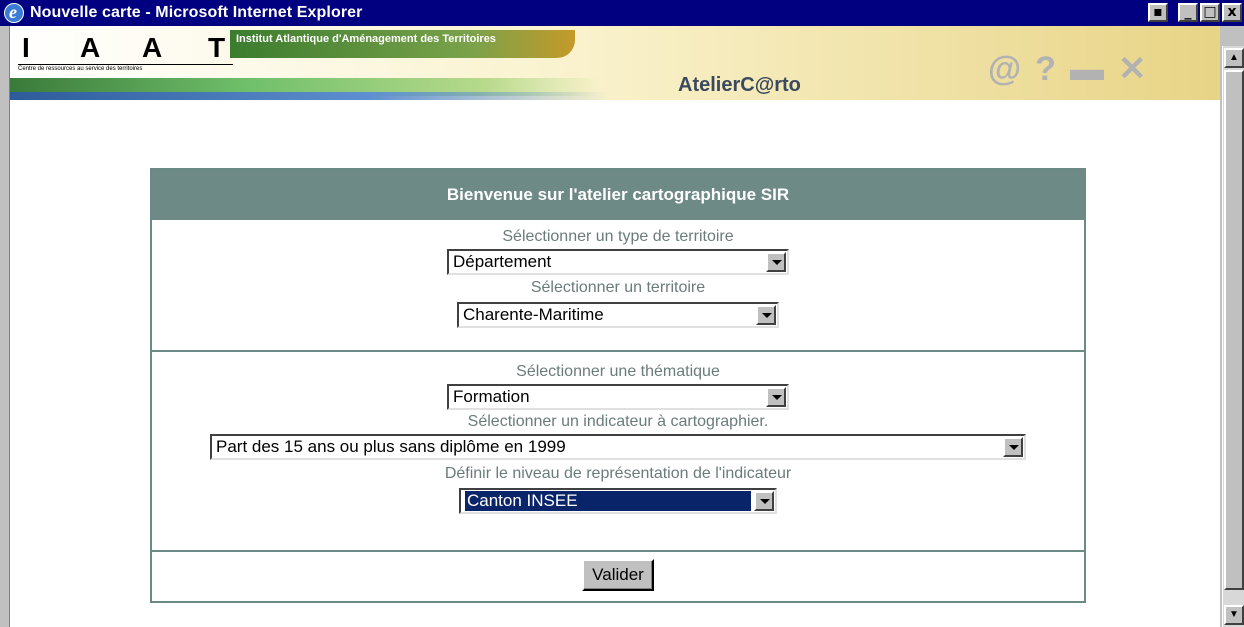 This screenshot has height=627, width=1244. Describe the element at coordinates (217, 47) in the screenshot. I see `logo-letter: T` at that location.